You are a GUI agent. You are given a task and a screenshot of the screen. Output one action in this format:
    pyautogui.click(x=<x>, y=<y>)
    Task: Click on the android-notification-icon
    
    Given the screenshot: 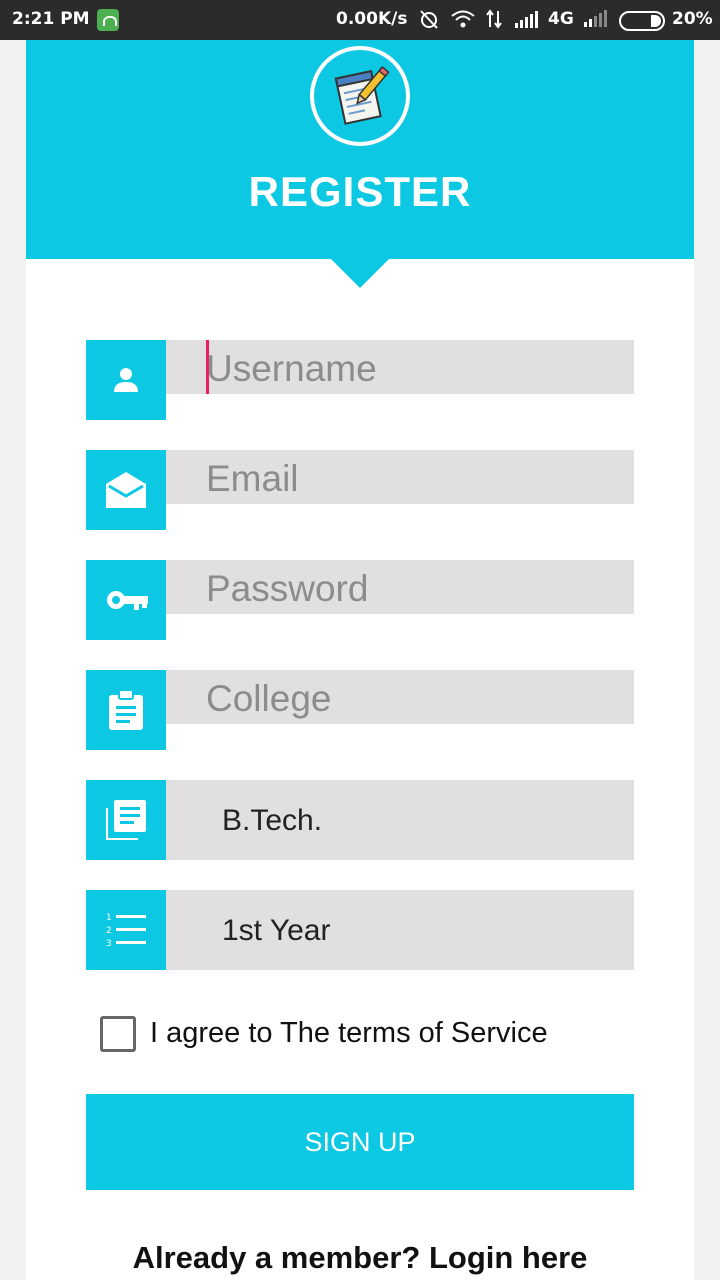 What is the action you would take?
    pyautogui.click(x=108, y=20)
    